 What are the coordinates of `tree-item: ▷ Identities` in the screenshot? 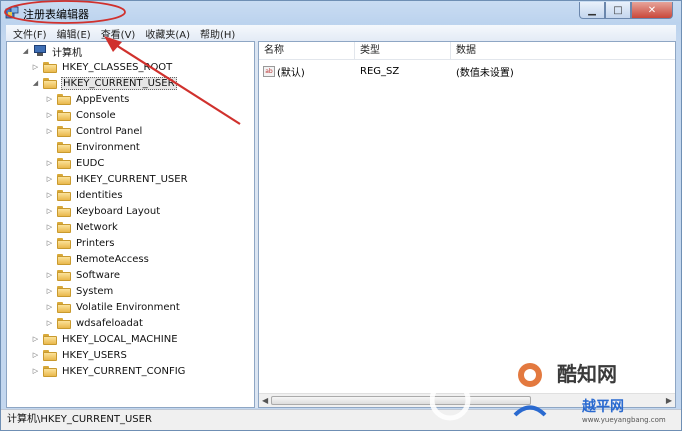 It's located at (84, 195).